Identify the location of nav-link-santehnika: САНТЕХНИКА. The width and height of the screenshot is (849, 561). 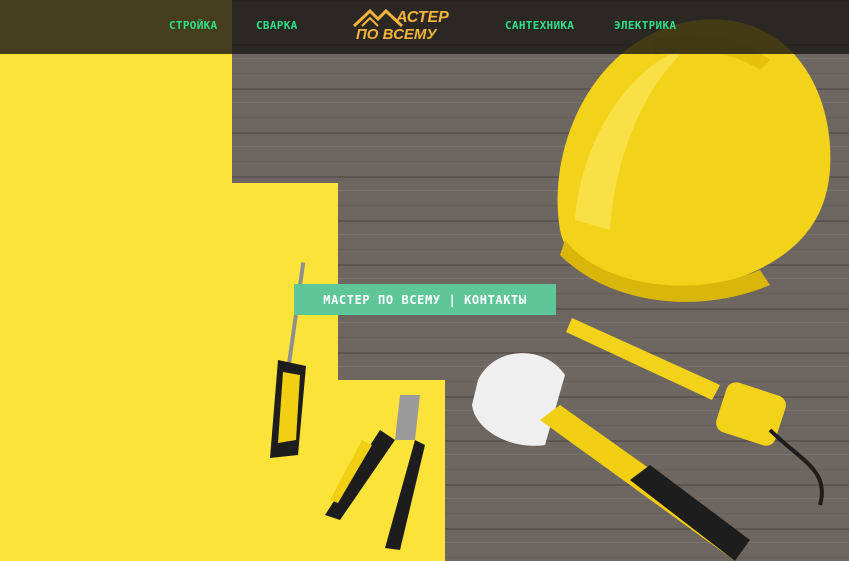
(539, 25).